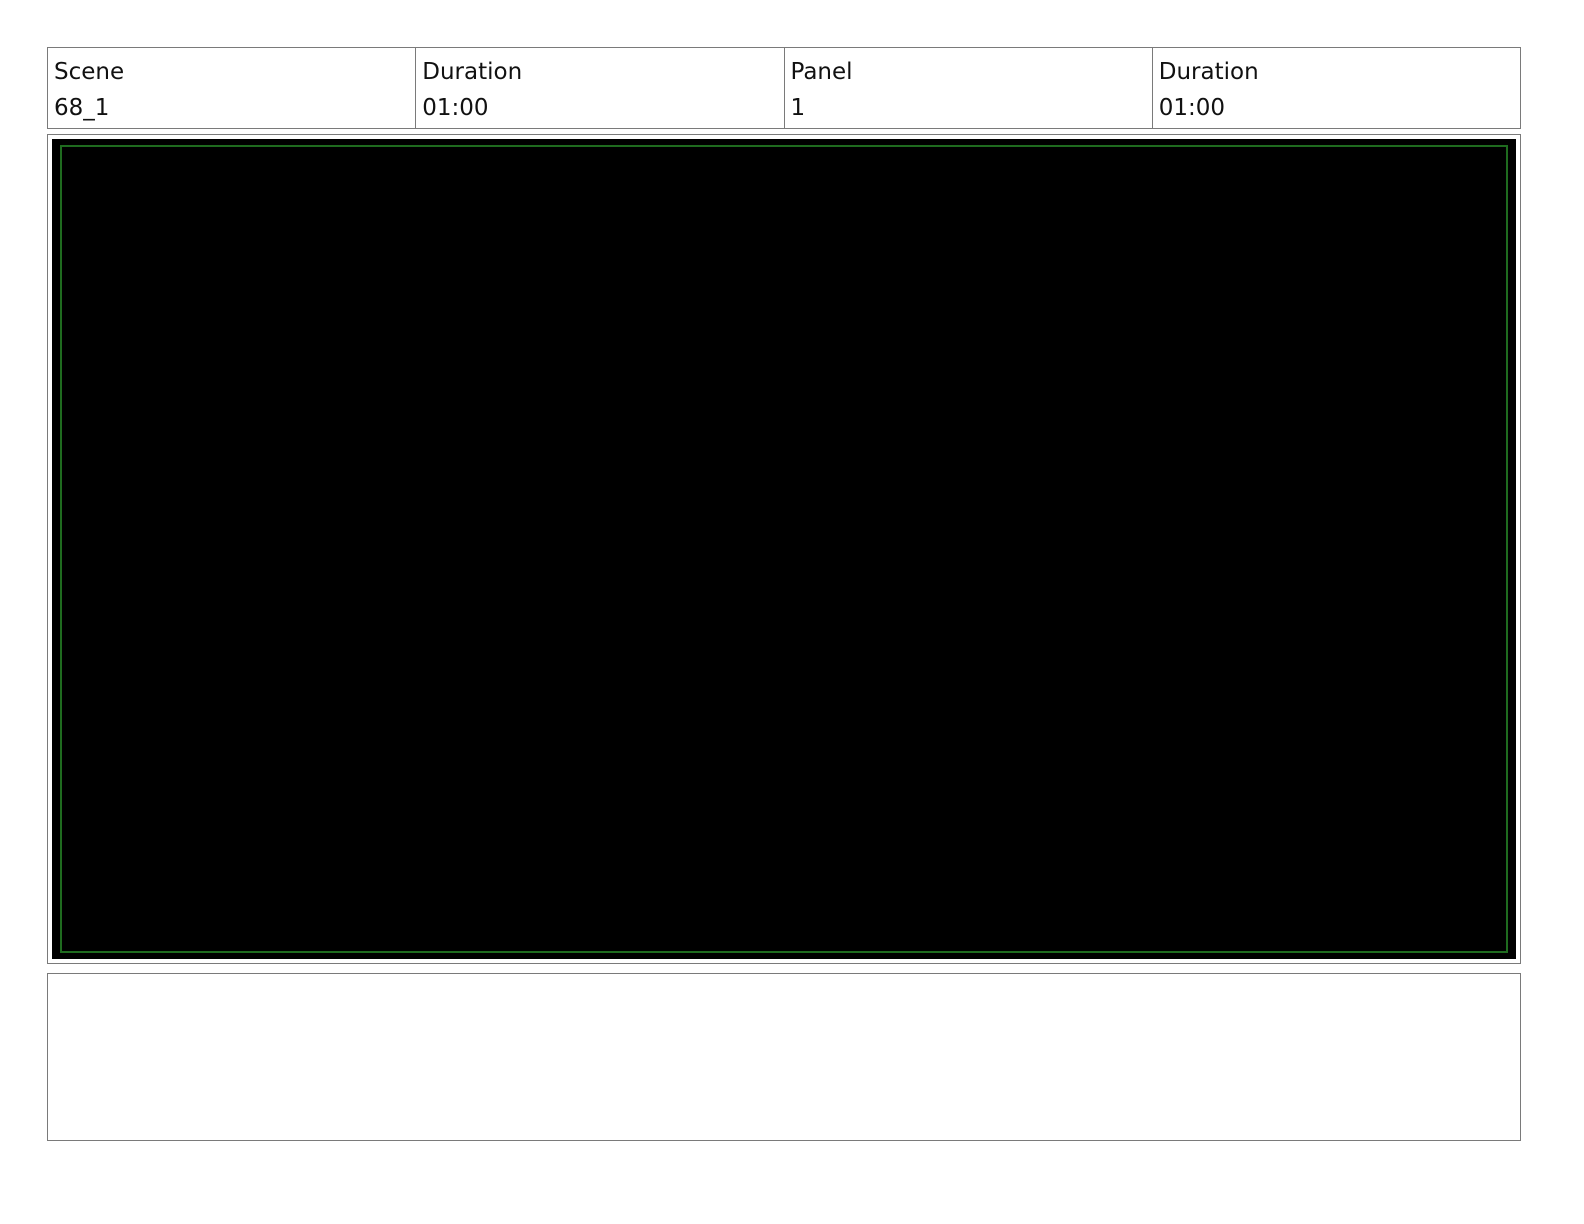  I want to click on panel-duration-label: Duration, so click(1208, 72).